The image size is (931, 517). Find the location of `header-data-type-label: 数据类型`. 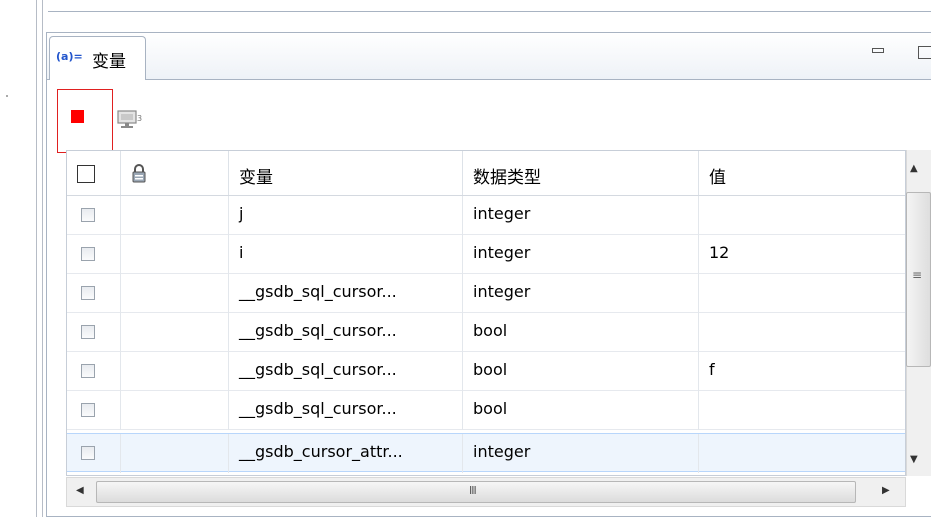

header-data-type-label: 数据类型 is located at coordinates (507, 178).